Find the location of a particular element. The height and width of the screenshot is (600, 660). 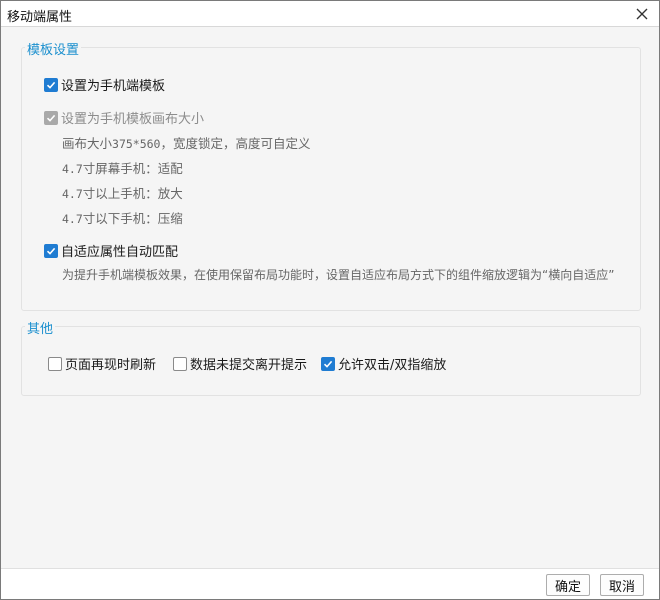

auto-match-option: 自适应属性自动匹配 is located at coordinates (111, 250).